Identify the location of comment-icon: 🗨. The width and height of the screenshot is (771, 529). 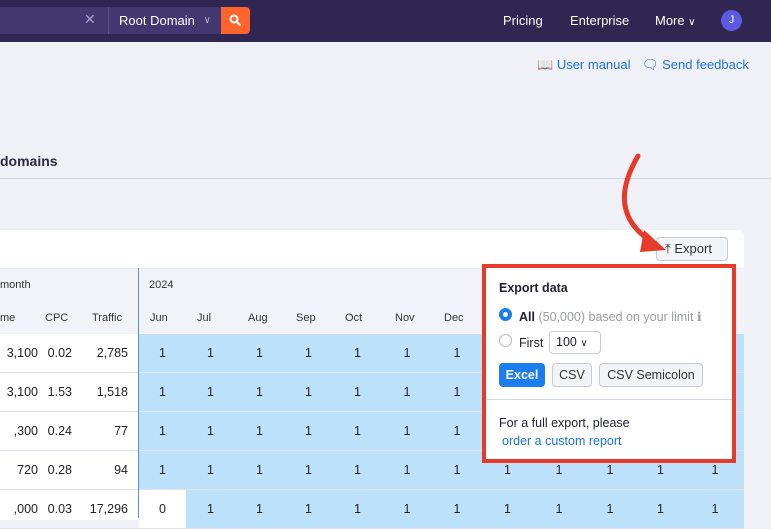
(650, 64).